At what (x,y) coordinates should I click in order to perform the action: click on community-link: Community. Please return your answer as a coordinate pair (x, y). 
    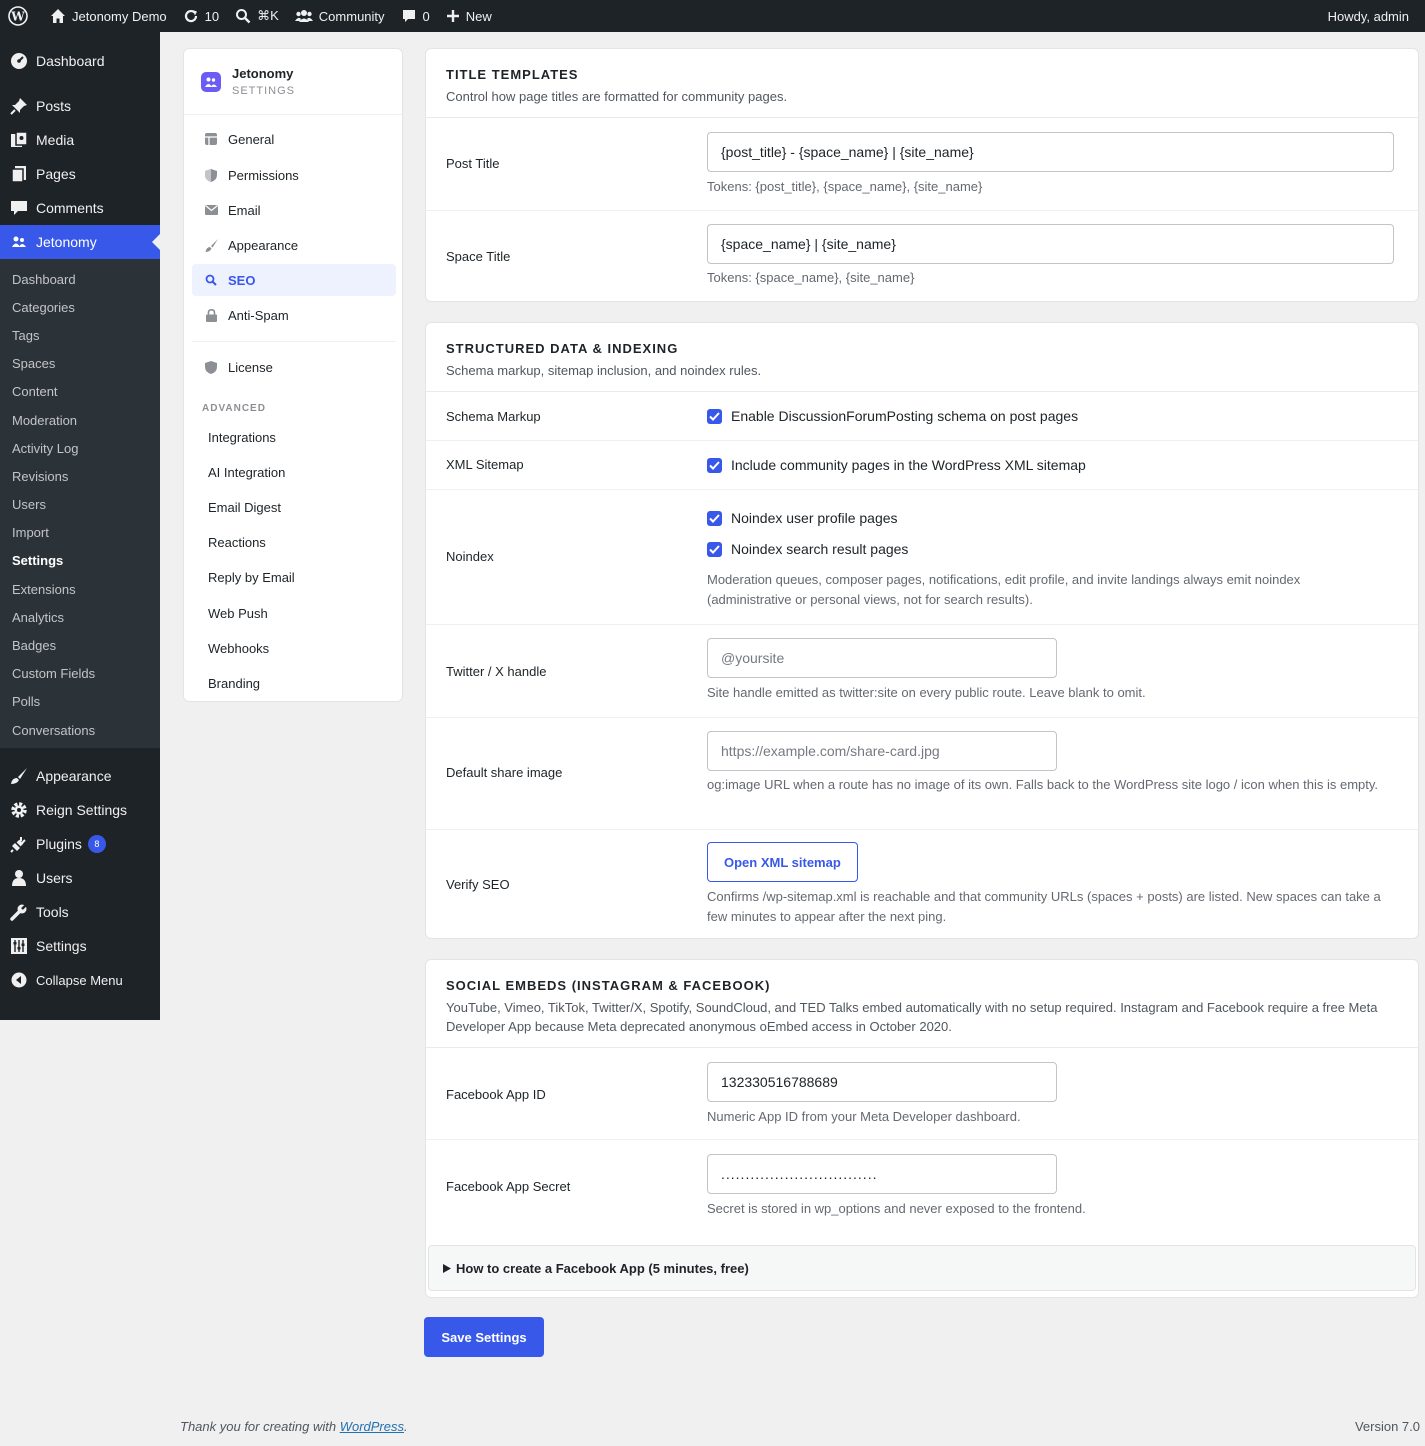
    Looking at the image, I should click on (340, 16).